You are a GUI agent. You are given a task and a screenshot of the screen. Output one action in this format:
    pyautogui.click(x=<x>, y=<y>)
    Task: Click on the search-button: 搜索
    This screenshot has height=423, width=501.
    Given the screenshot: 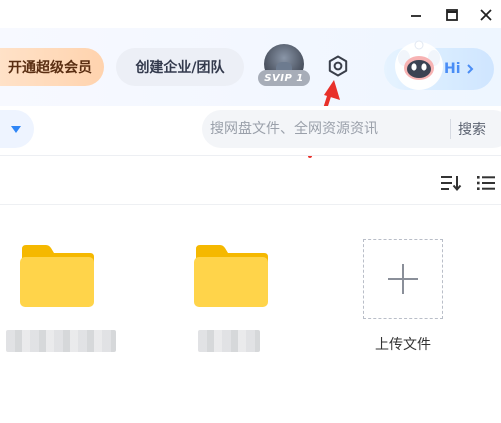 What is the action you would take?
    pyautogui.click(x=478, y=129)
    